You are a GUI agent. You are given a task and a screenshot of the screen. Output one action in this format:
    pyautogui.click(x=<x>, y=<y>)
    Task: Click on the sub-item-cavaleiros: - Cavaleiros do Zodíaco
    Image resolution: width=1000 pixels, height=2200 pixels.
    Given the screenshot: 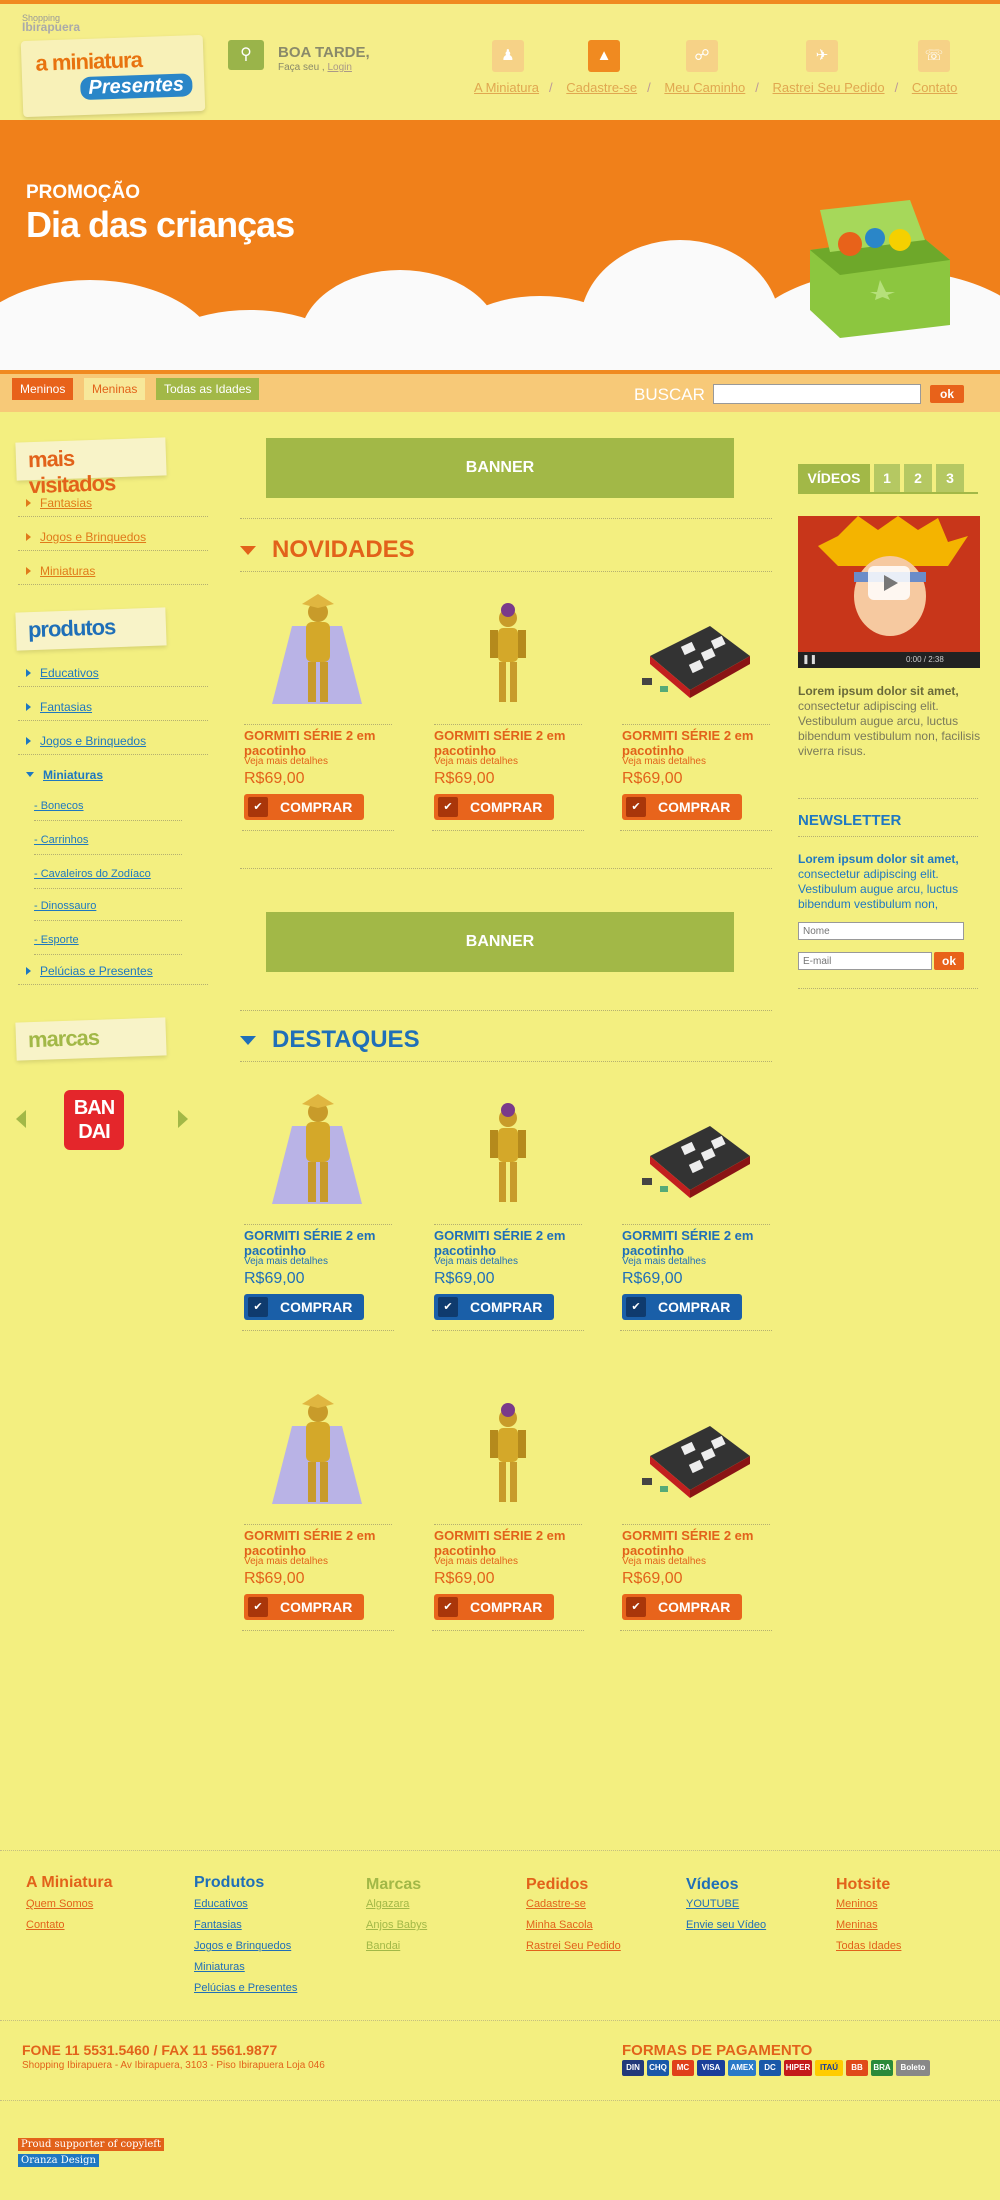 What is the action you would take?
    pyautogui.click(x=108, y=878)
    